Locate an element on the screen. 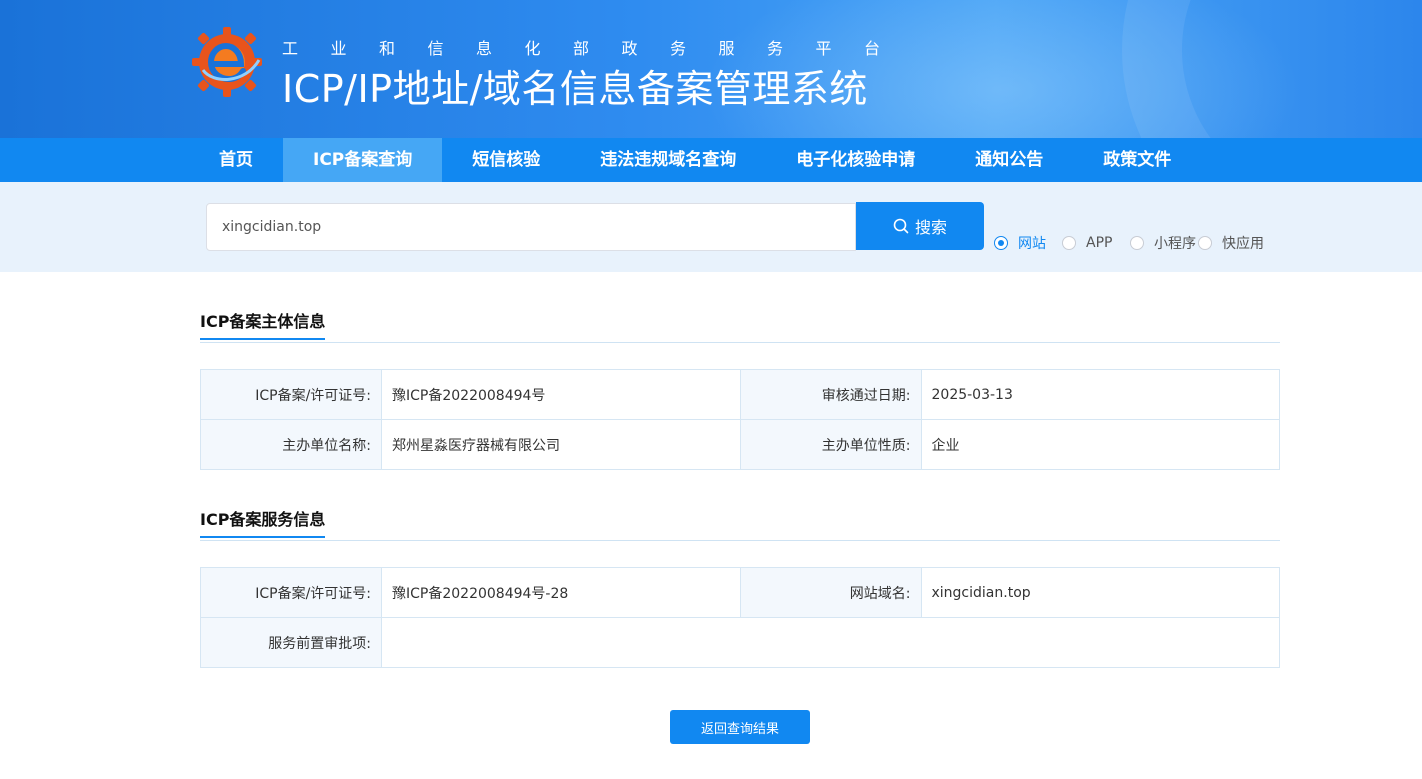  table-row: 主办单位名称: 郑州星淼医疗器械有限公司 主办单位性质: 企业 is located at coordinates (740, 444).